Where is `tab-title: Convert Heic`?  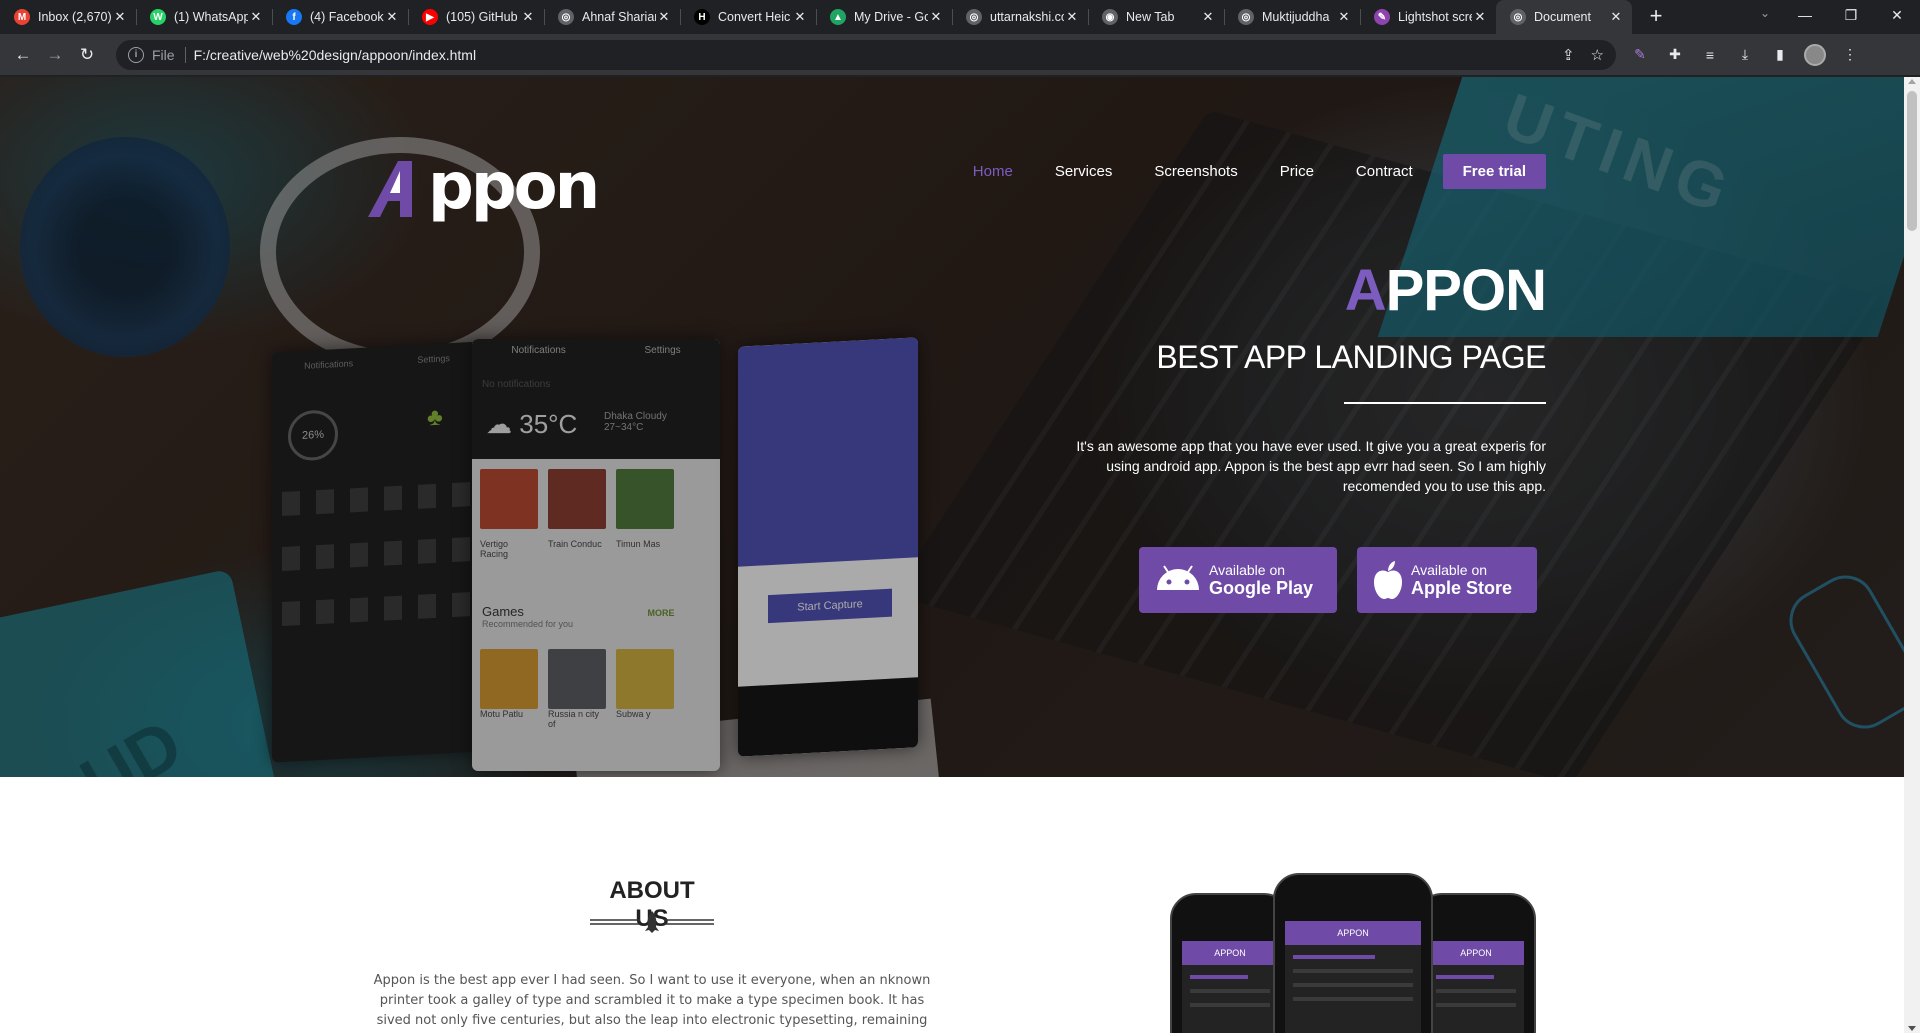
tab-title: Convert Heic is located at coordinates (754, 17).